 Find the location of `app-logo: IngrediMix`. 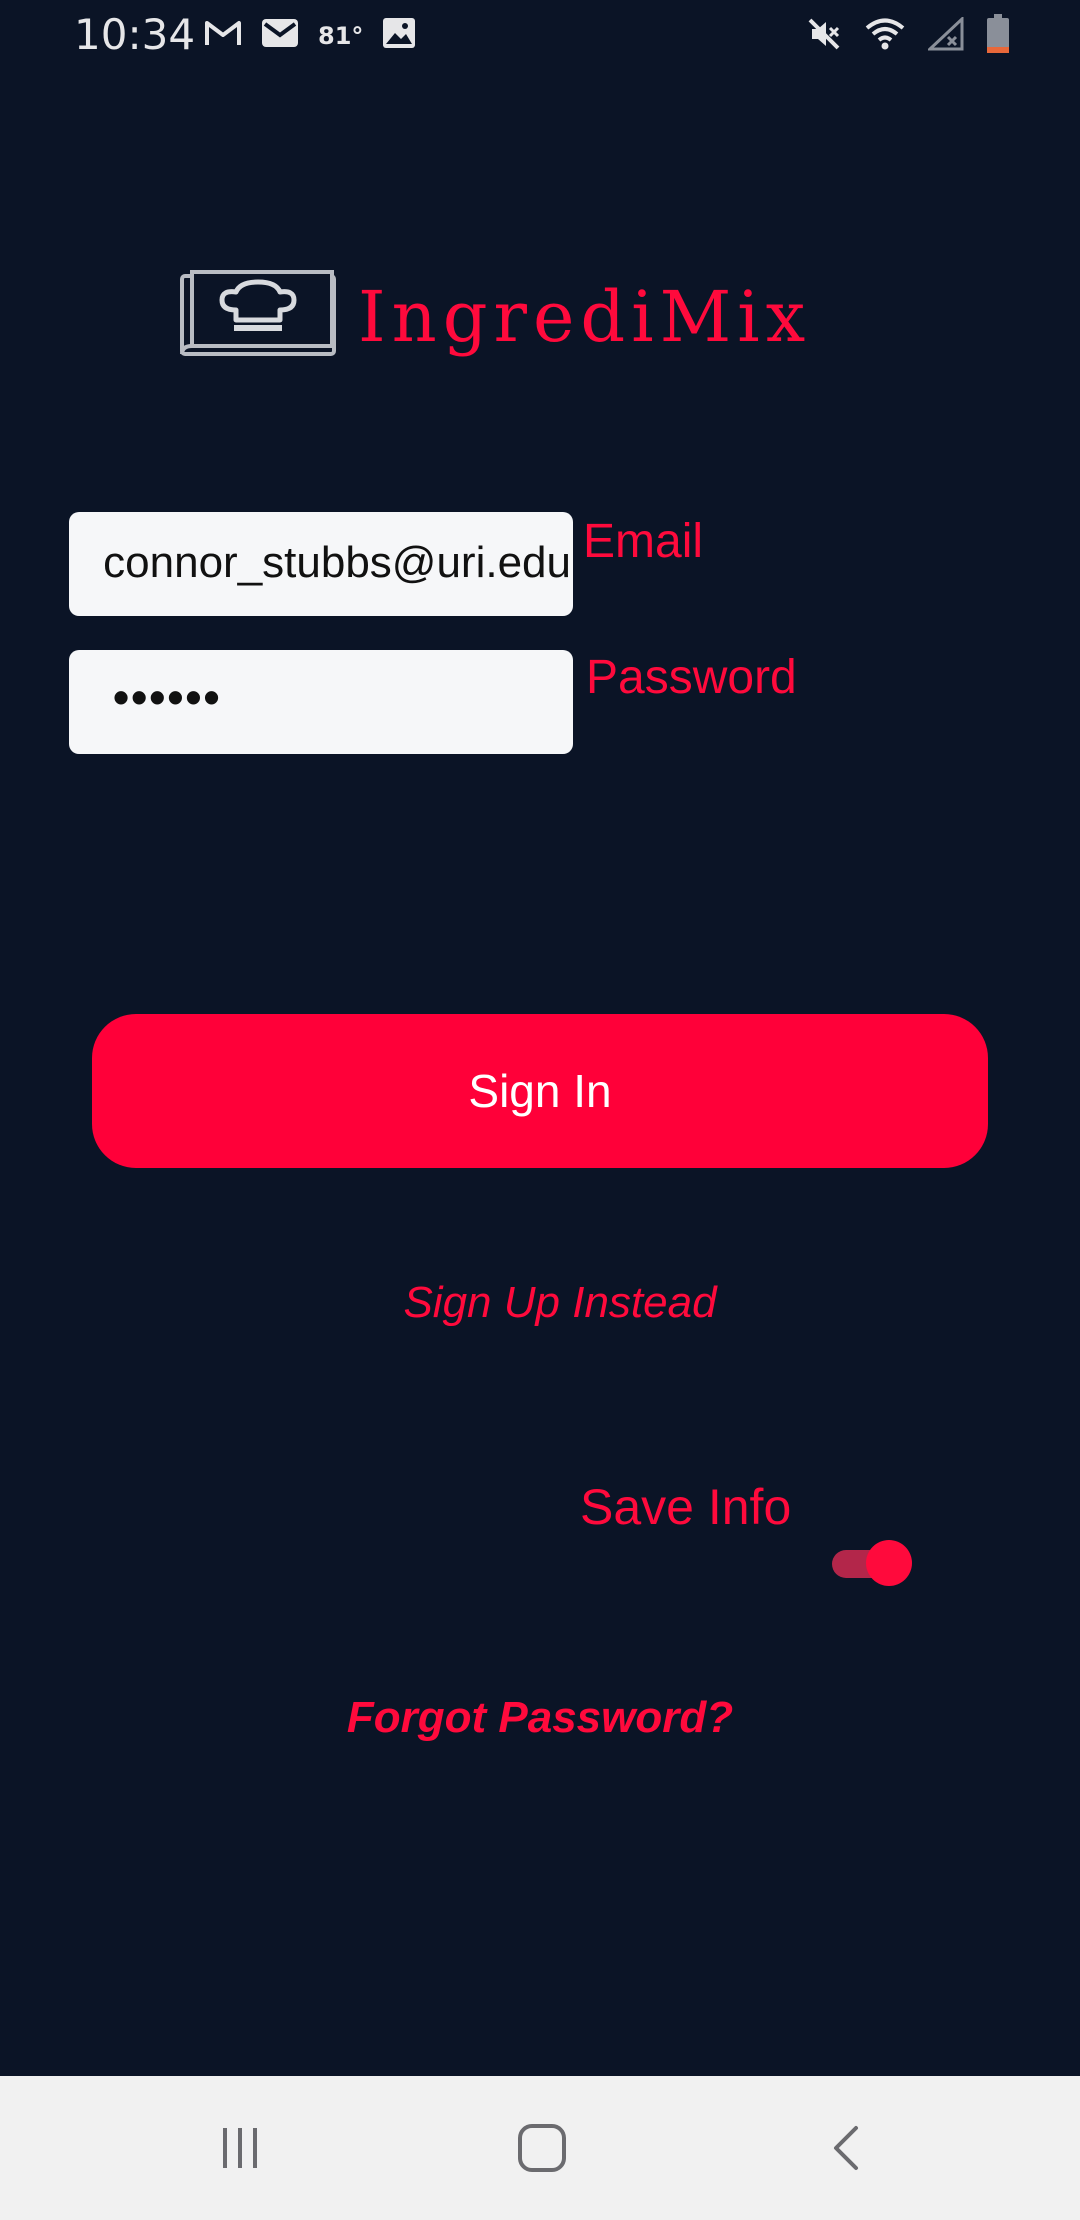

app-logo: IngrediMix is located at coordinates (495, 316).